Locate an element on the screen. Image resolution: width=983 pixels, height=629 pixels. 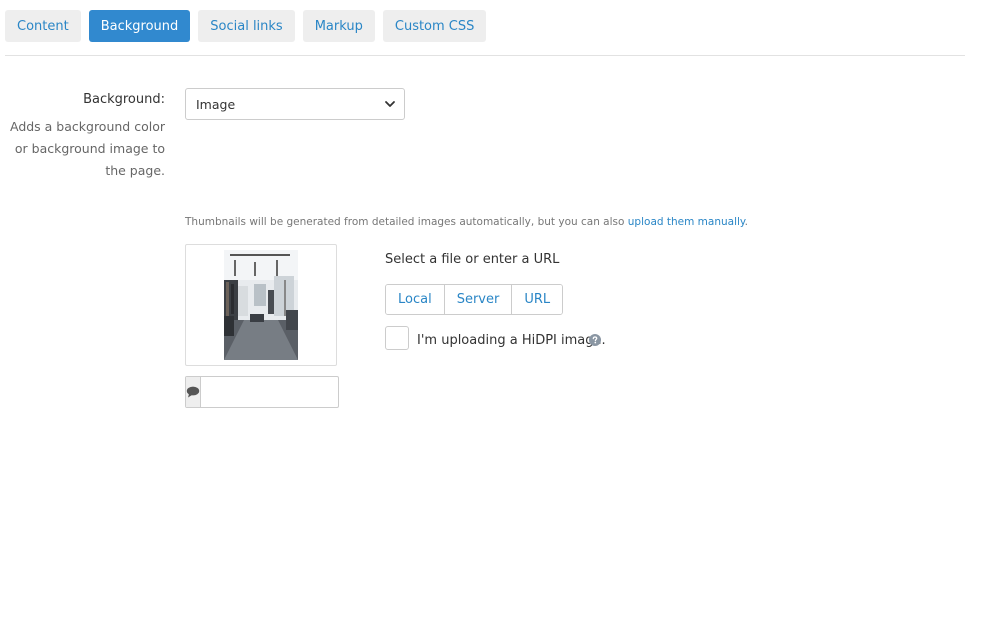
help-line: the page. is located at coordinates (135, 170).